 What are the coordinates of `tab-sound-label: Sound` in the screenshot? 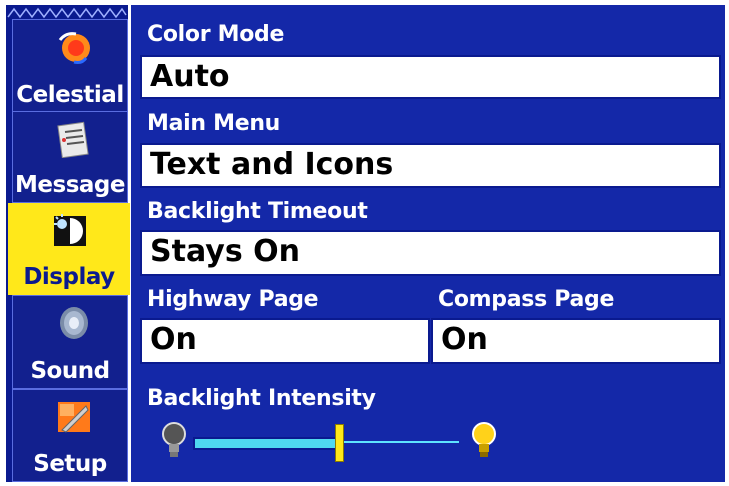 It's located at (70, 371).